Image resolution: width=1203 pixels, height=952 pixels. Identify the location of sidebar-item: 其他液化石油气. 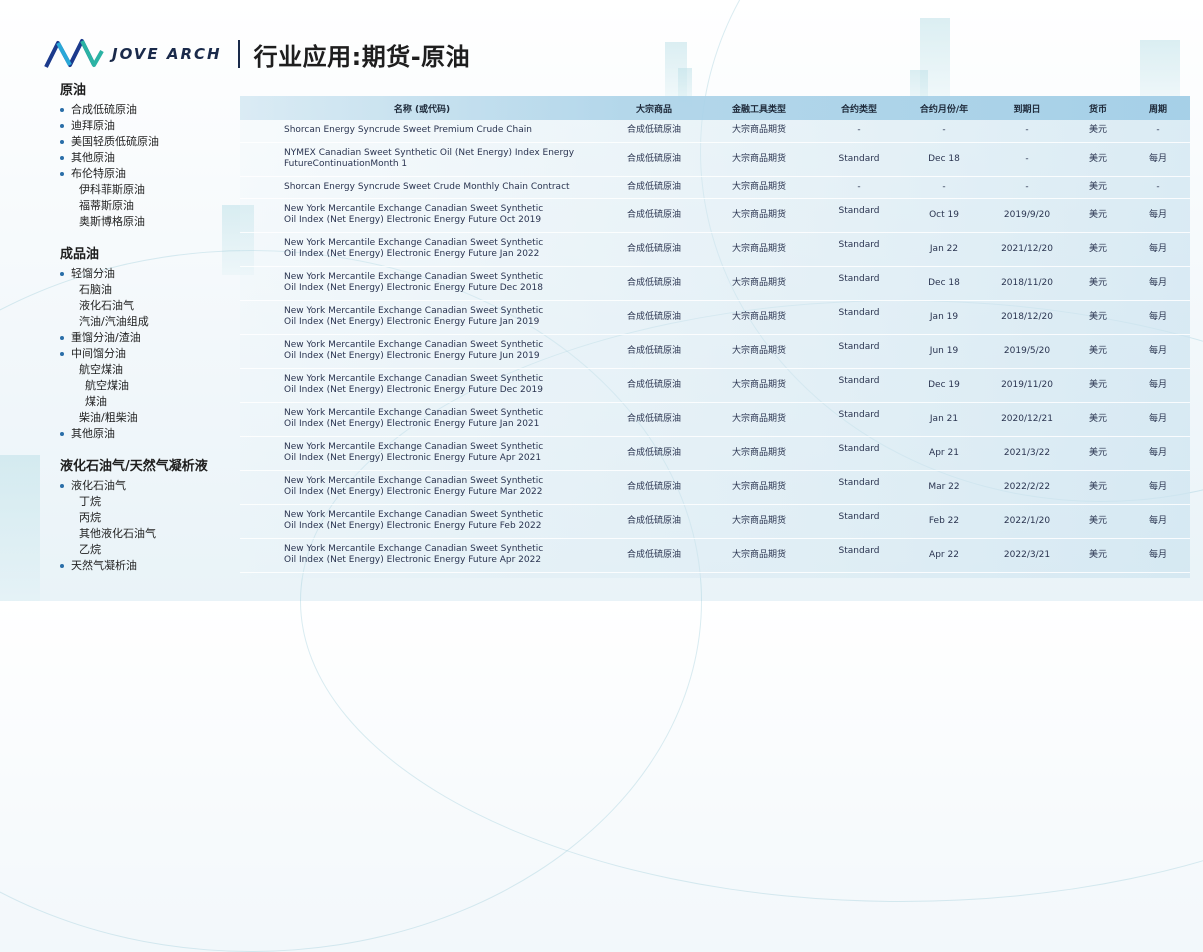
(155, 534).